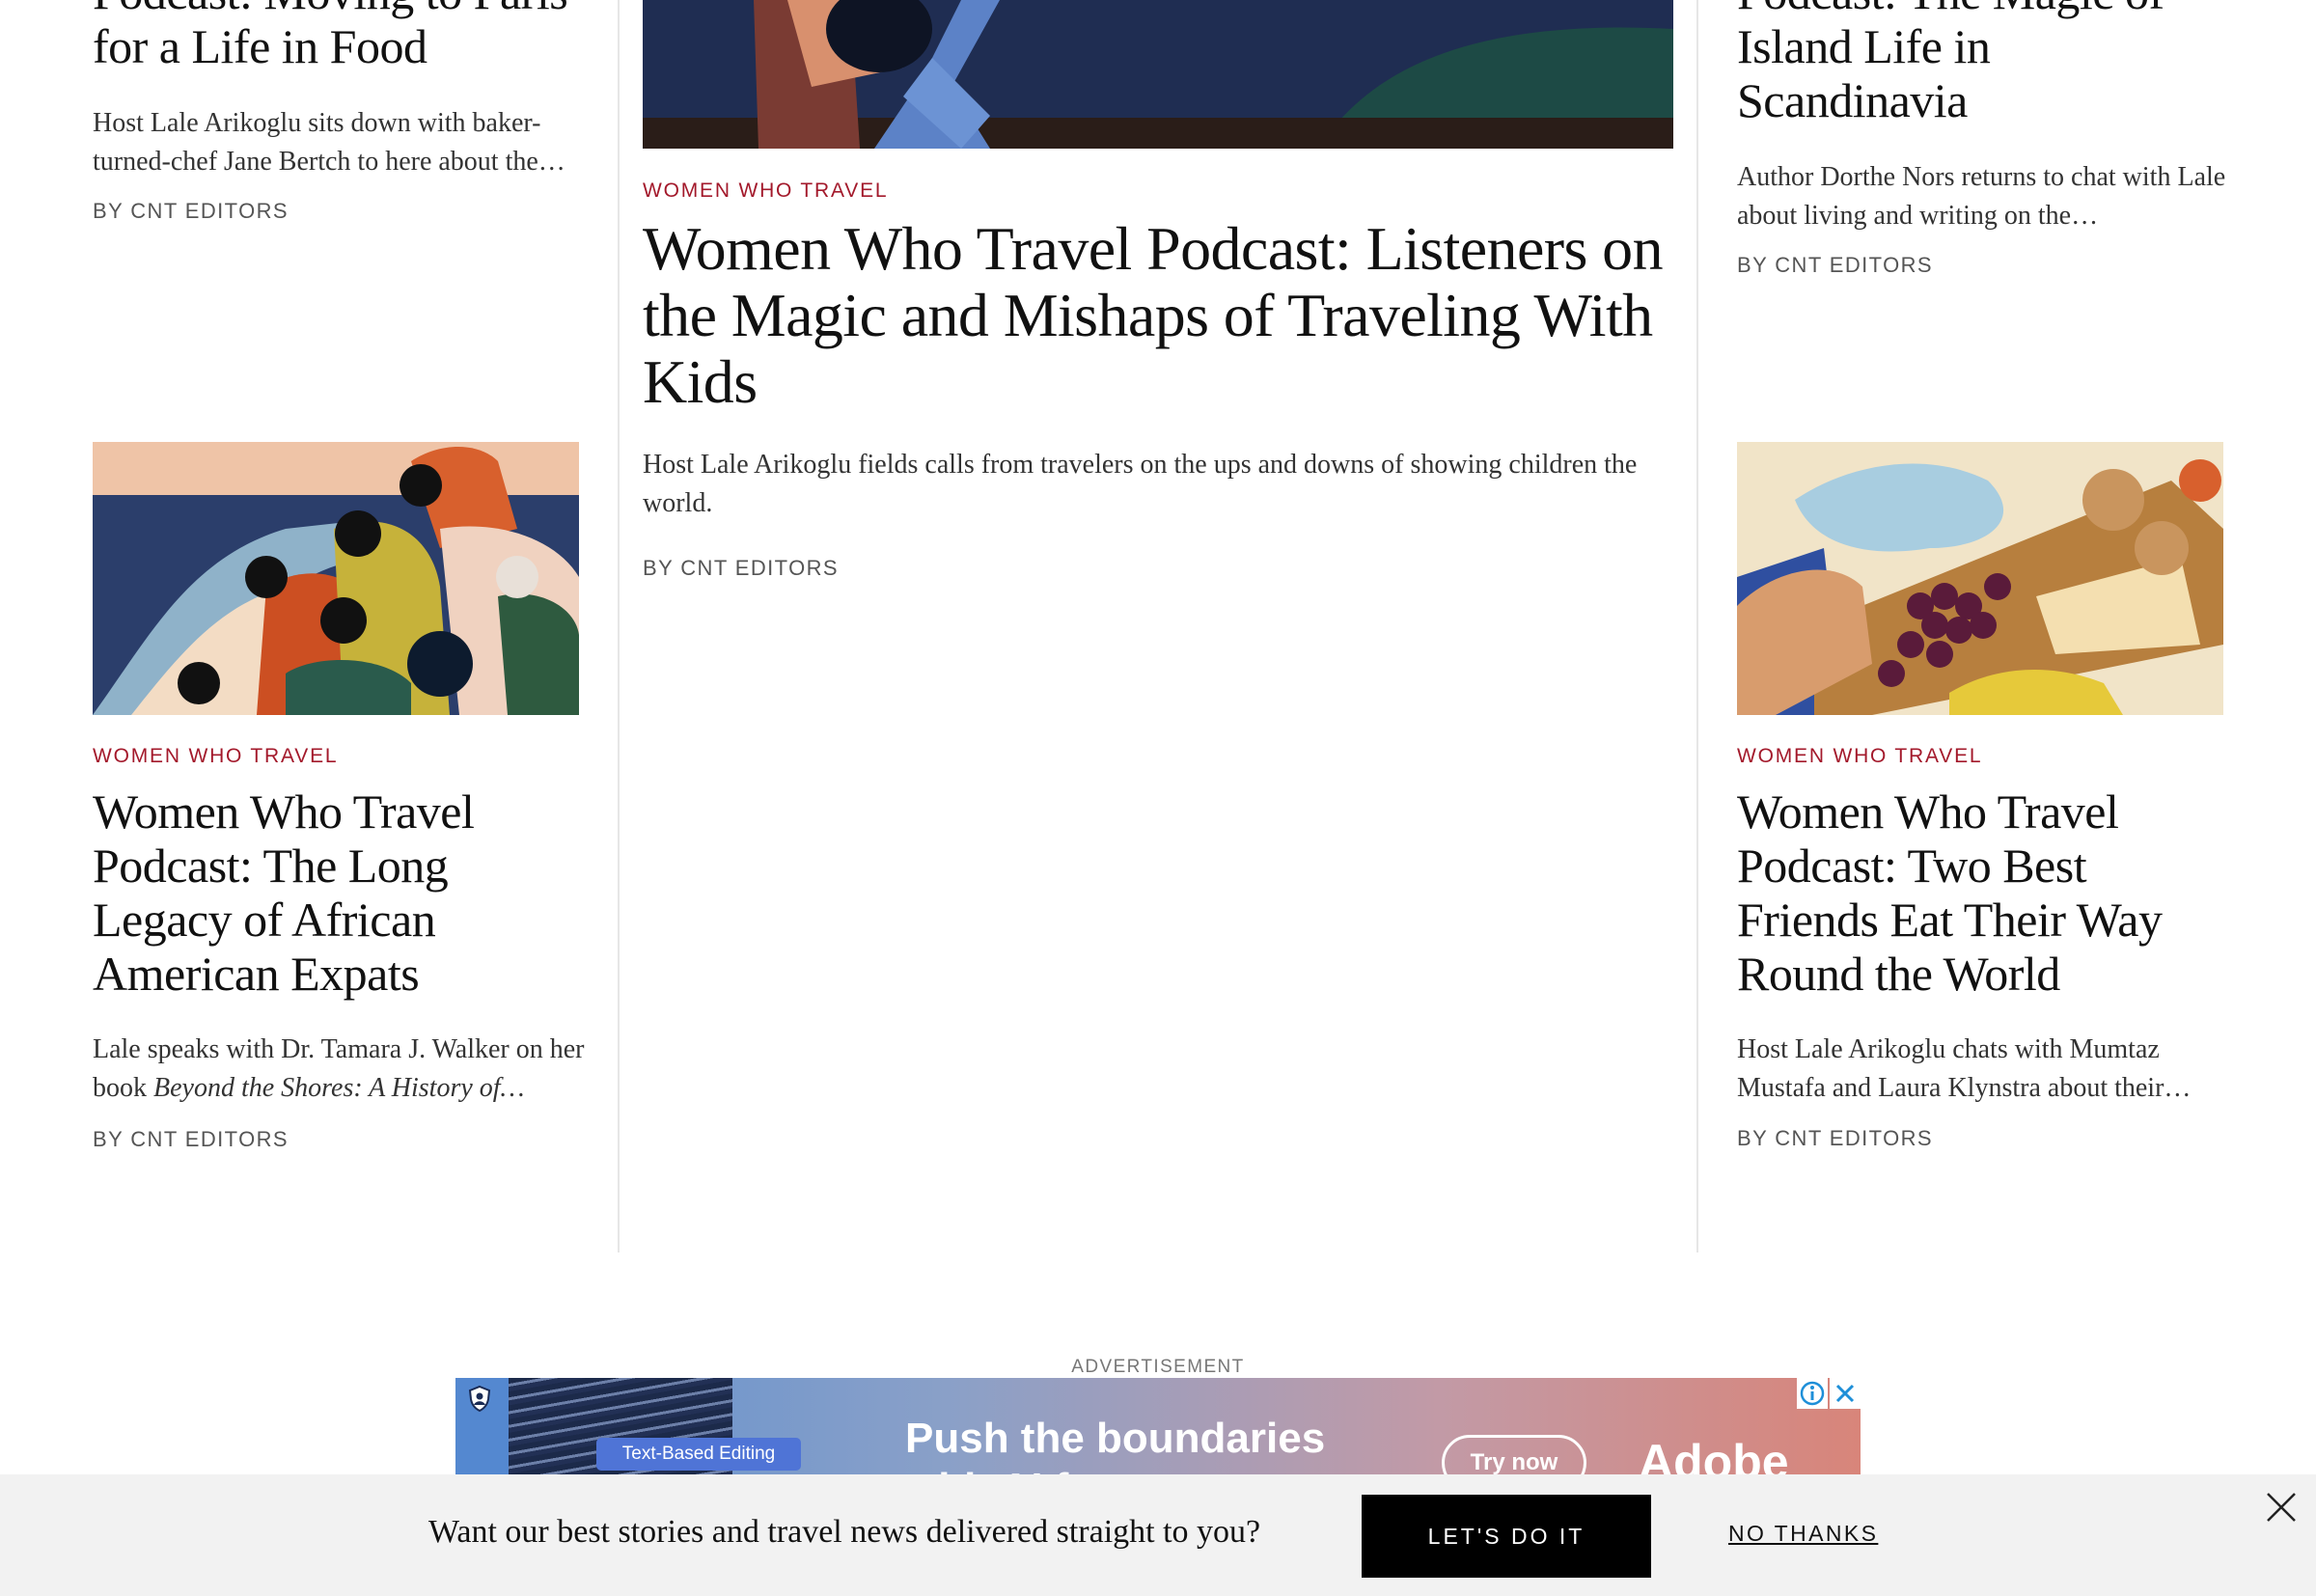 The height and width of the screenshot is (1596, 2316). I want to click on column-divider-left, so click(619, 626).